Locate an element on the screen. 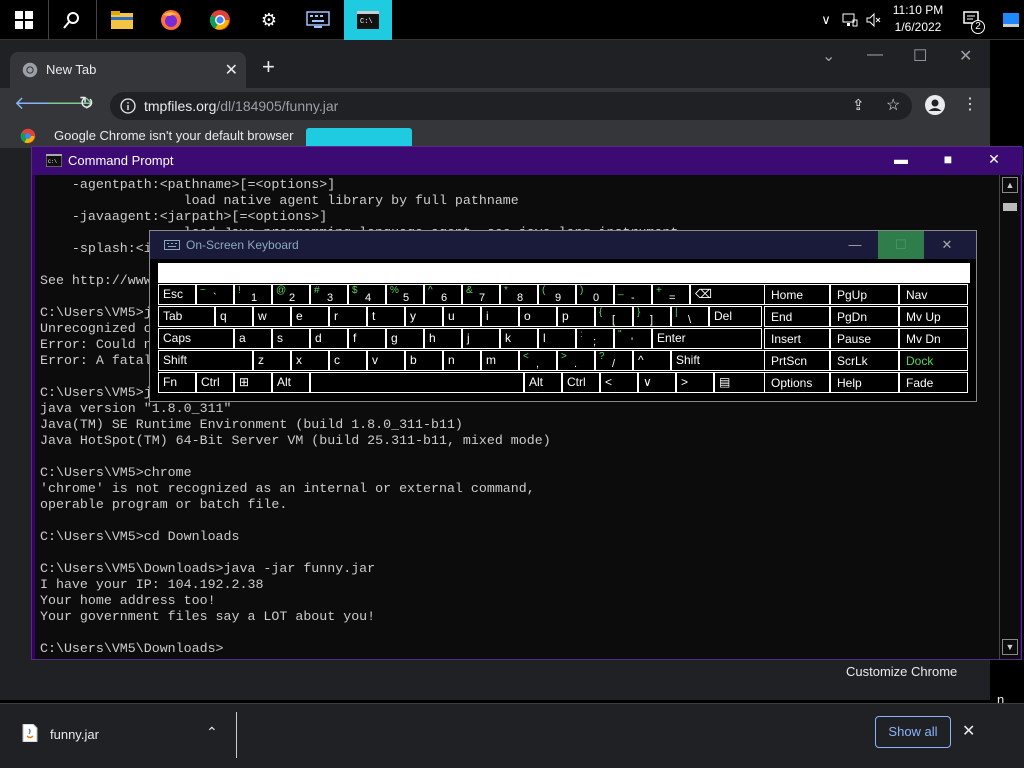 The width and height of the screenshot is (1024, 768). osk-key-r2-k1: a is located at coordinates (253, 338).